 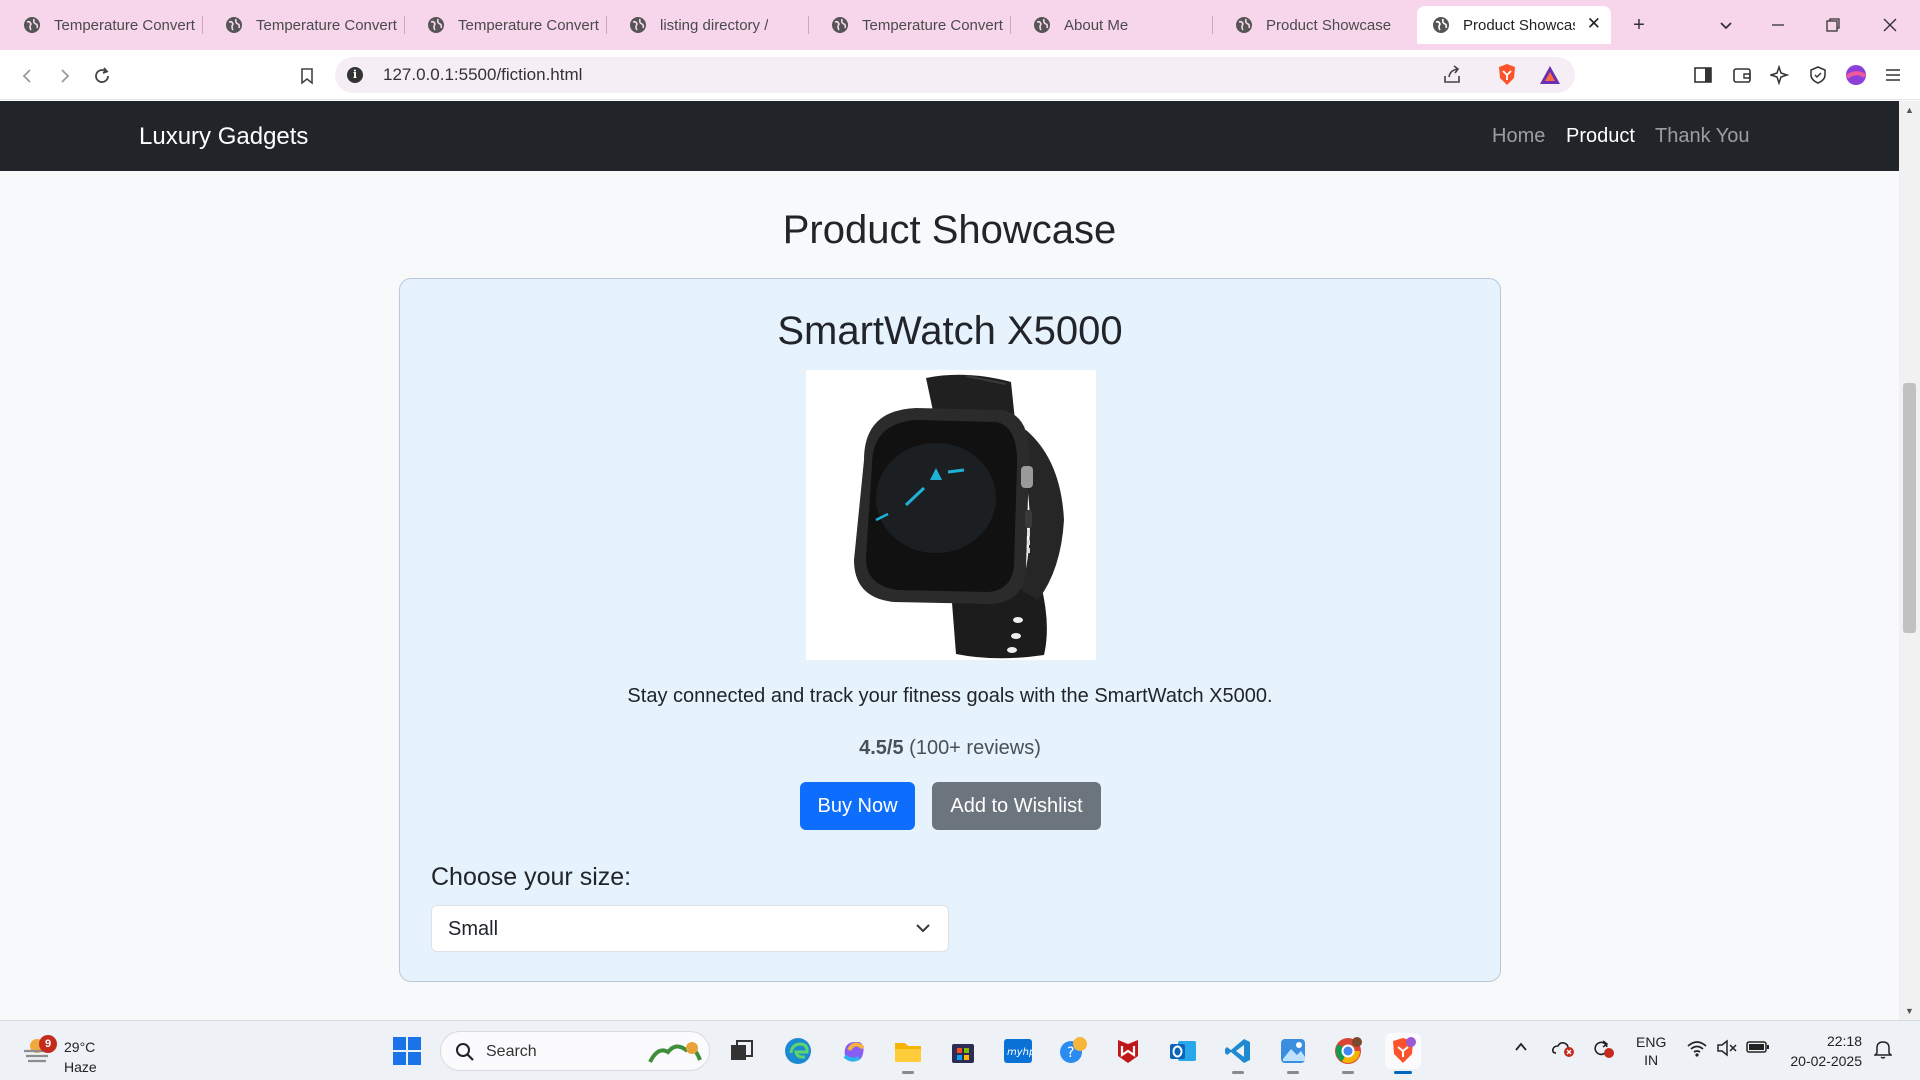 What do you see at coordinates (1742, 75) in the screenshot?
I see `wallet-icon` at bounding box center [1742, 75].